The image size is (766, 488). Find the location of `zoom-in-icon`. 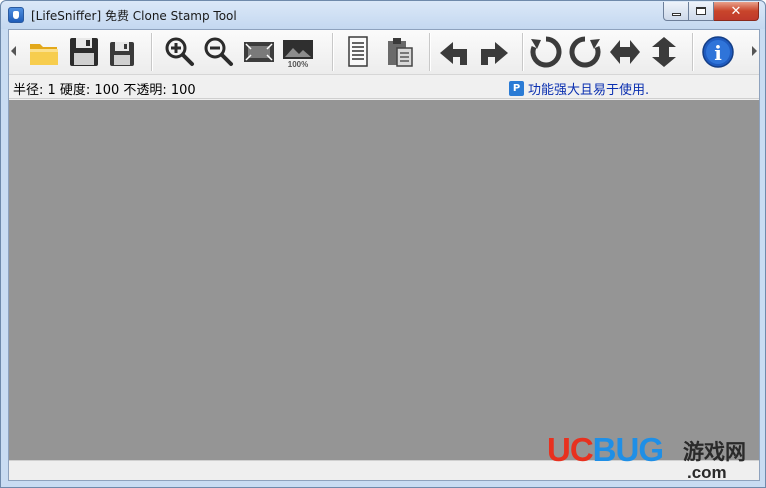

zoom-in-icon is located at coordinates (179, 51).